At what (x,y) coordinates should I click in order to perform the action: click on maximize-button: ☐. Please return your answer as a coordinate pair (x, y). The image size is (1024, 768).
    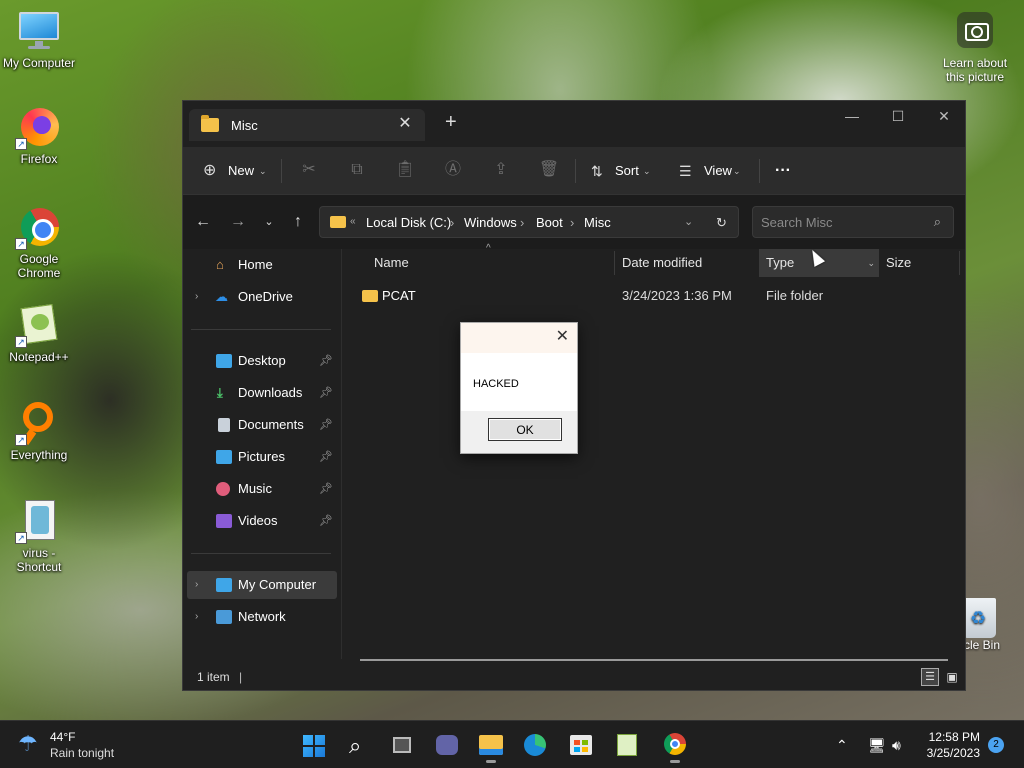
    Looking at the image, I should click on (898, 116).